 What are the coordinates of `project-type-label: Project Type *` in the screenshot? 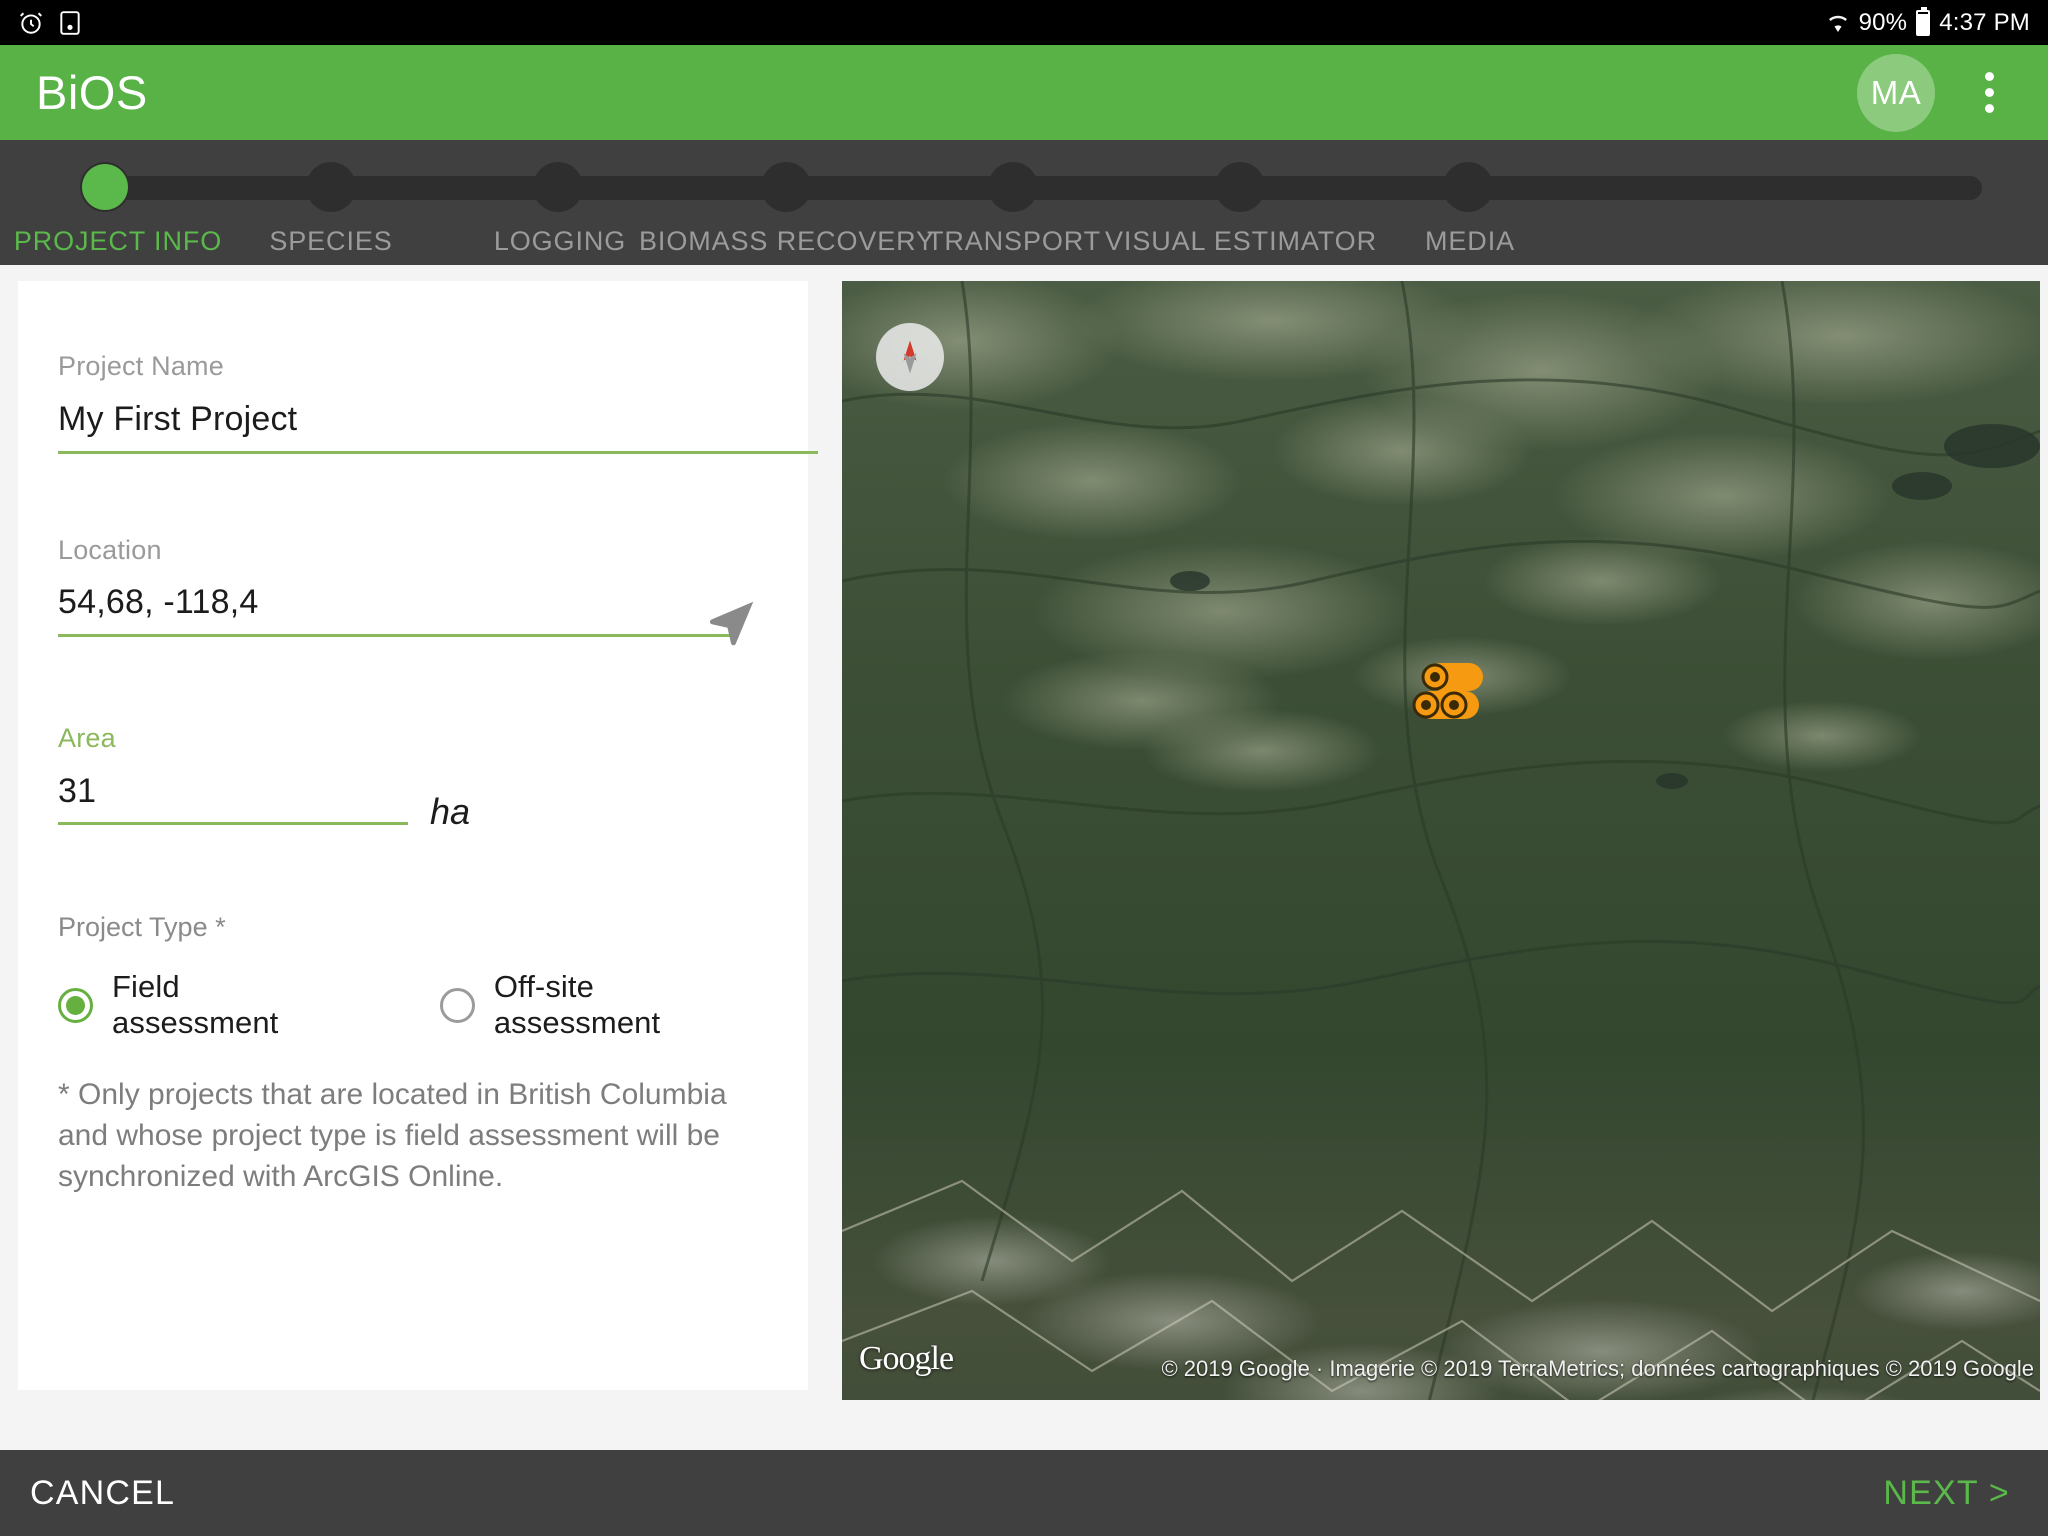 It's located at (142, 927).